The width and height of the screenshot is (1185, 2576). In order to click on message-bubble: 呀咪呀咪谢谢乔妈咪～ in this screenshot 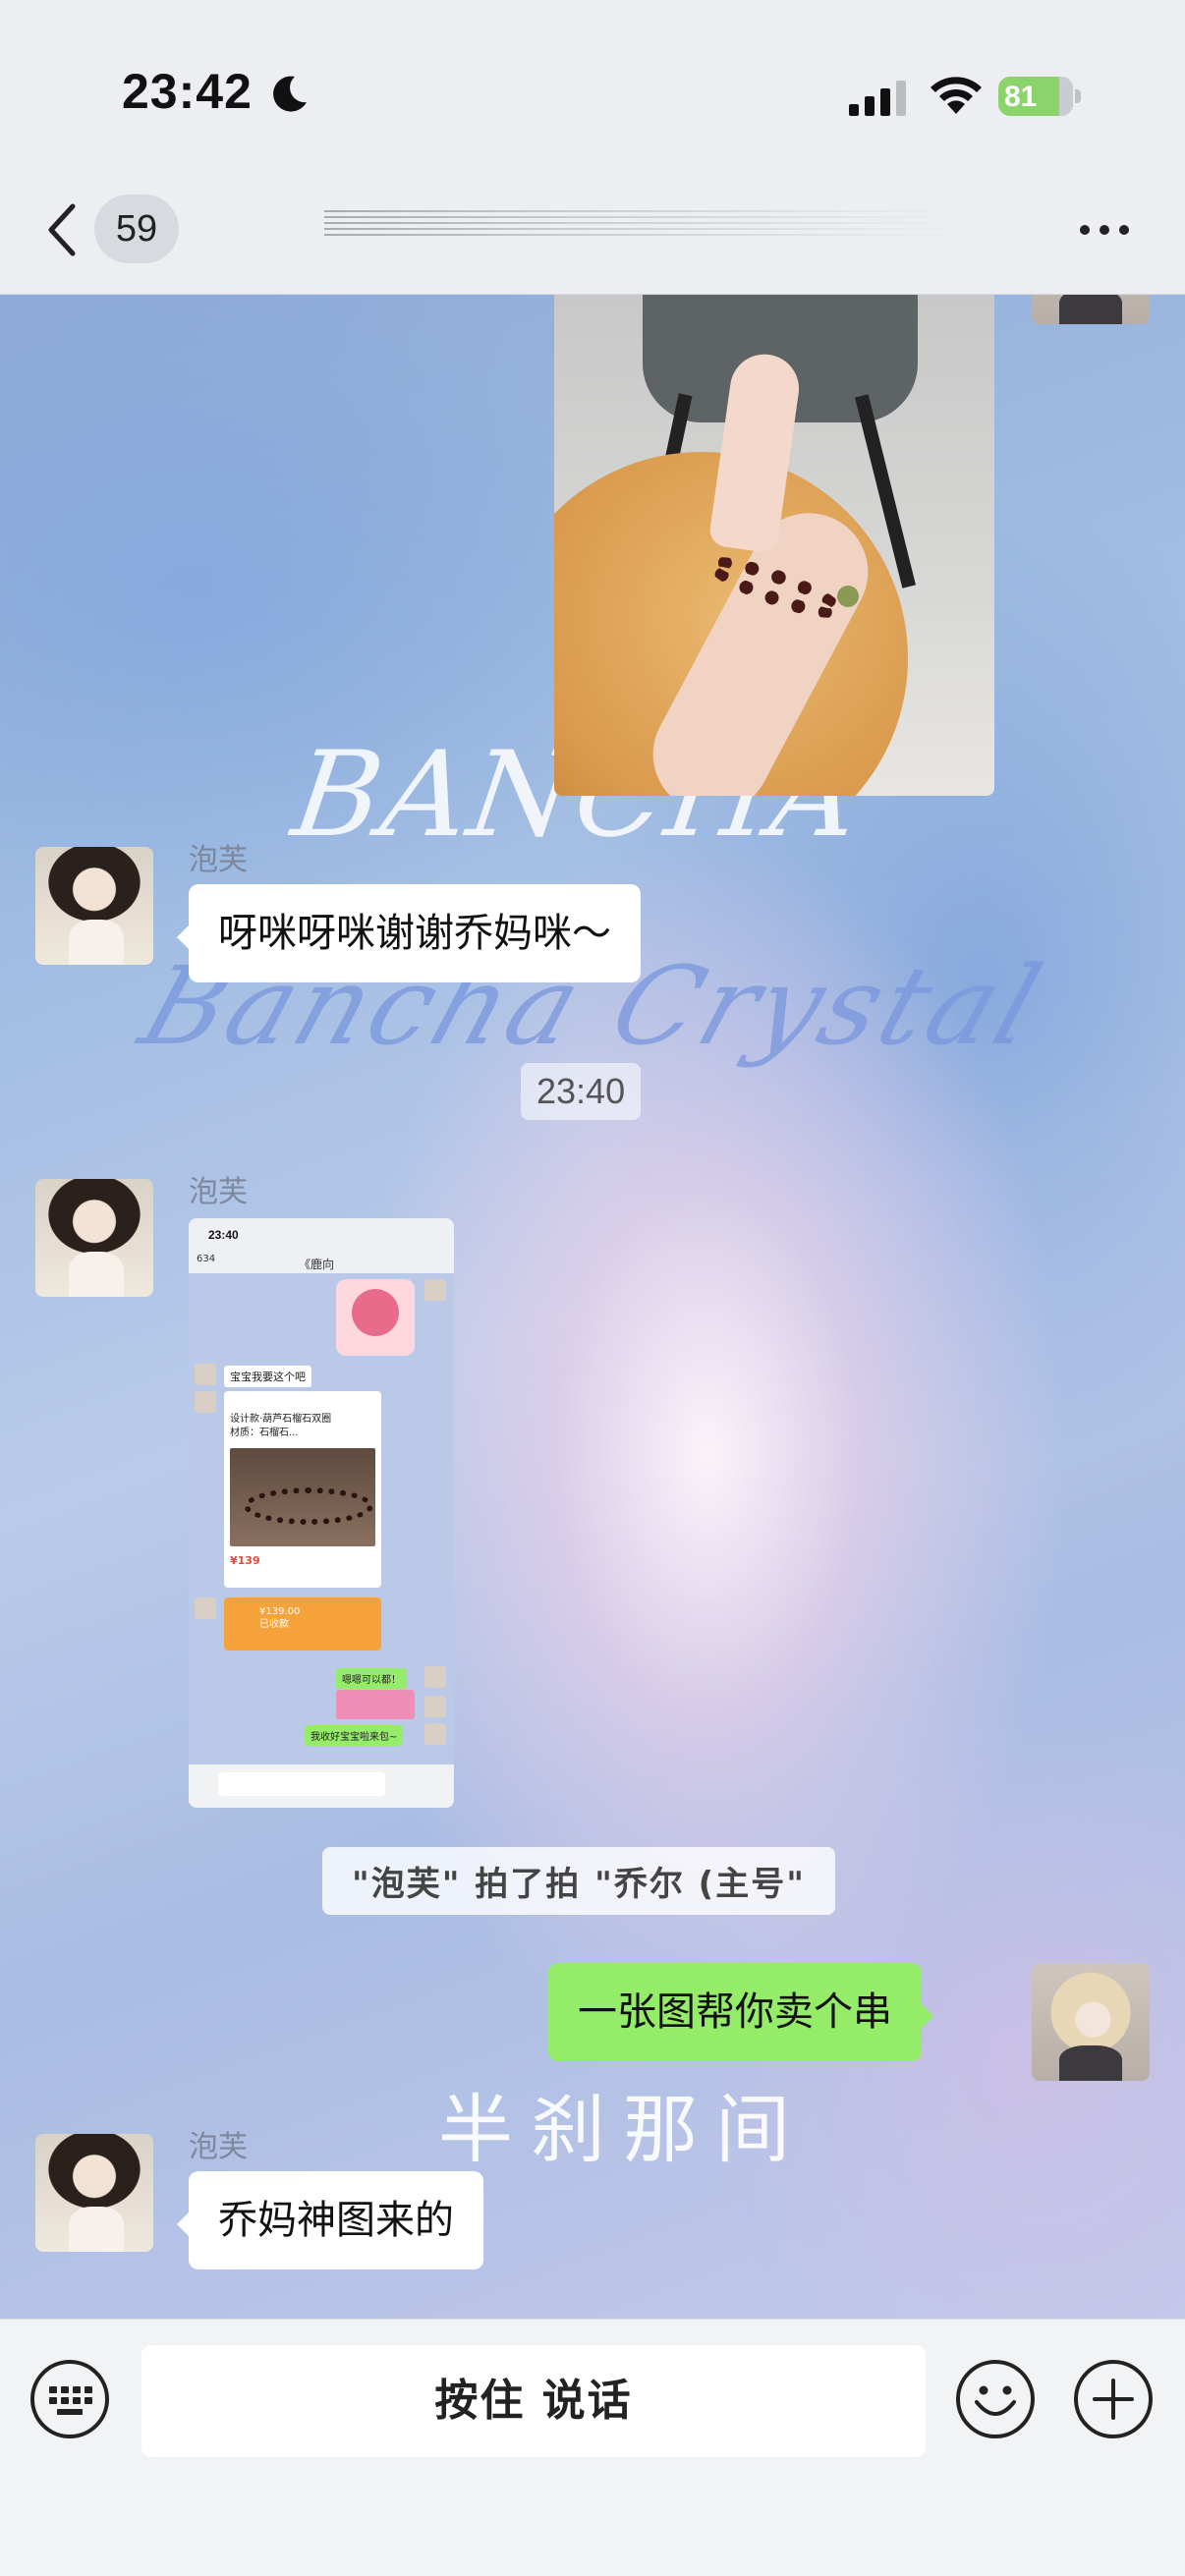, I will do `click(409, 933)`.